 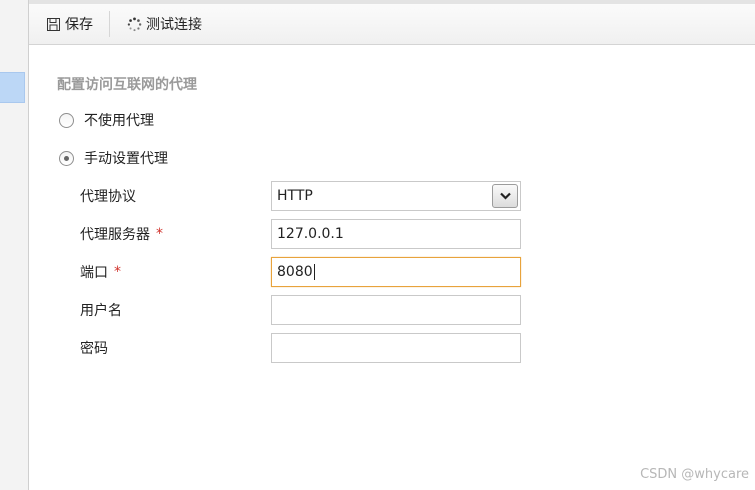 I want to click on password-input, so click(x=396, y=348).